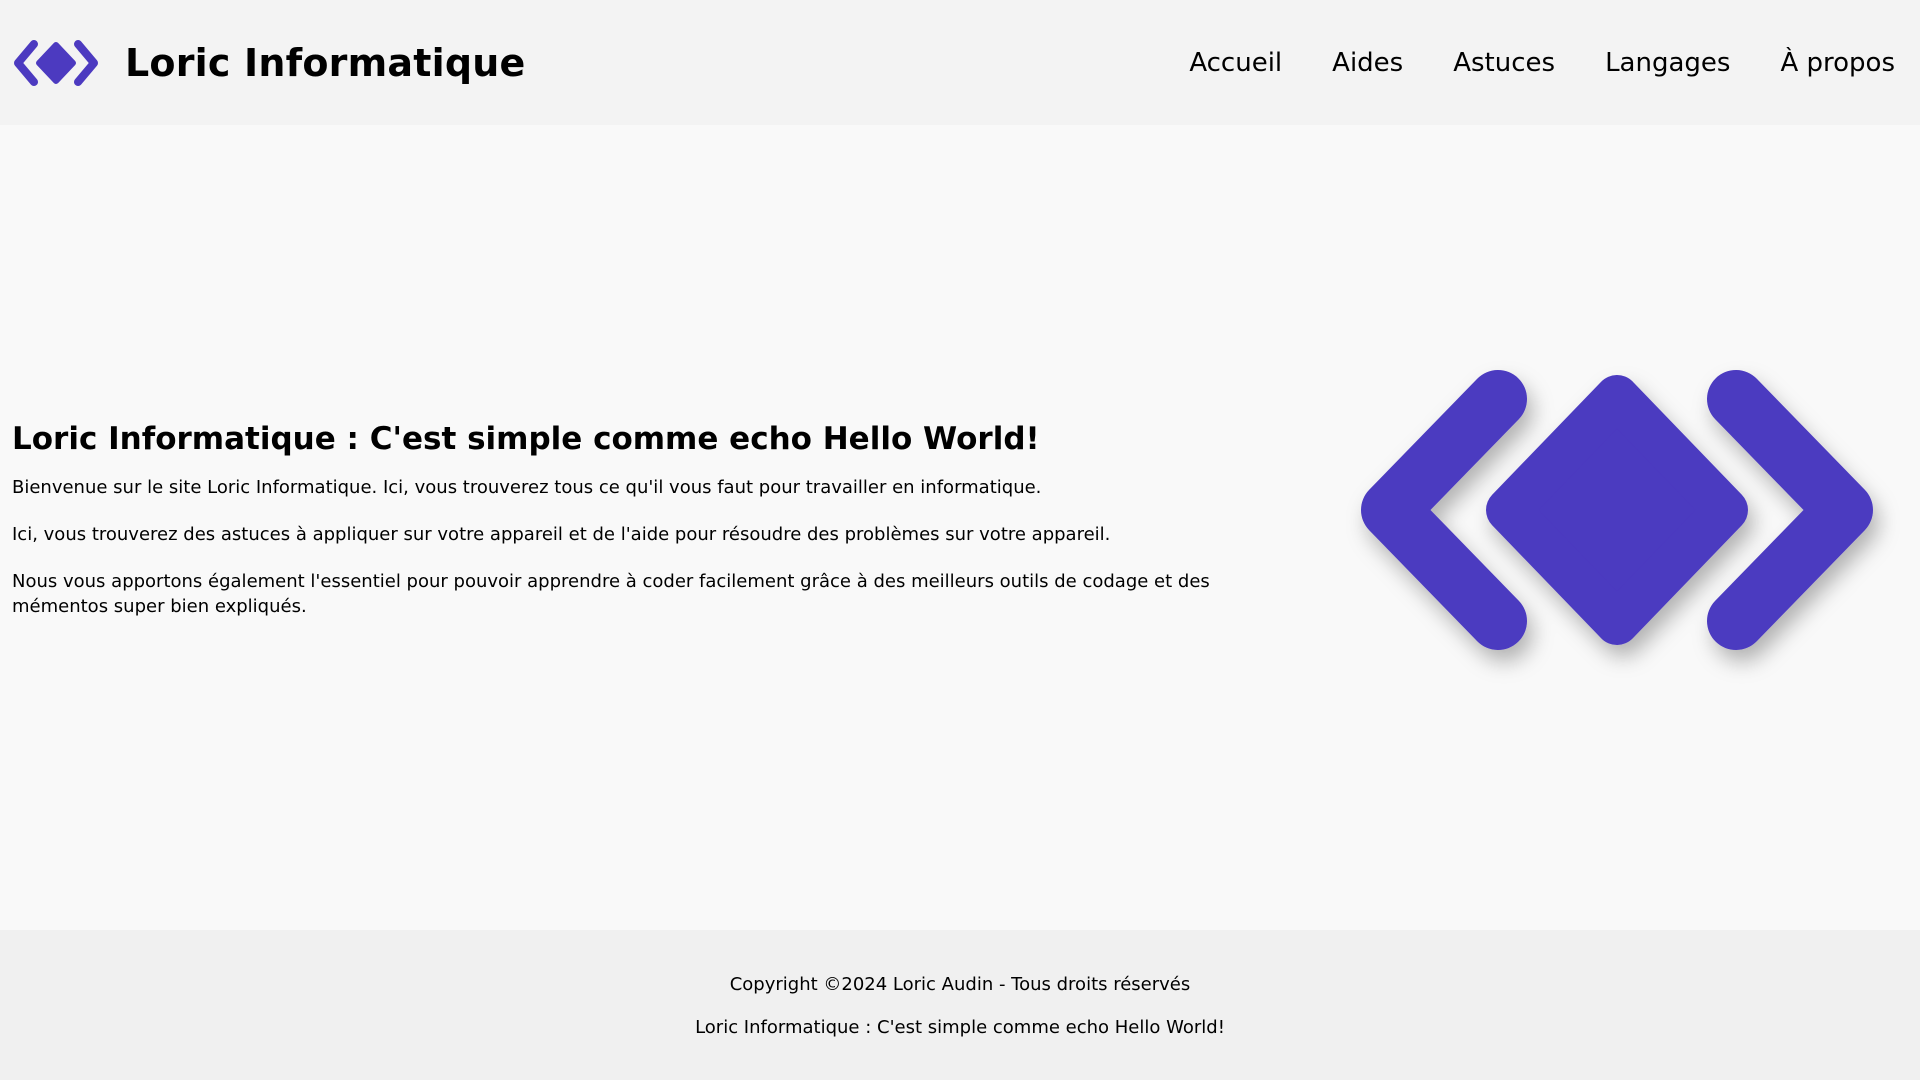  Describe the element at coordinates (1367, 63) in the screenshot. I see `nav-aides: Aides` at that location.